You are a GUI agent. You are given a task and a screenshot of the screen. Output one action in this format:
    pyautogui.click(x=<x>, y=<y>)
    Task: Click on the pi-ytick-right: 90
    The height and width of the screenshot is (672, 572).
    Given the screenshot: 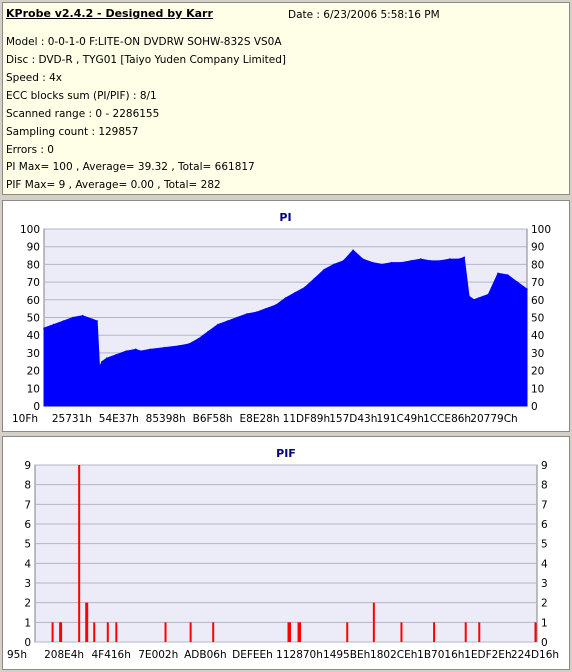 What is the action you would take?
    pyautogui.click(x=537, y=248)
    